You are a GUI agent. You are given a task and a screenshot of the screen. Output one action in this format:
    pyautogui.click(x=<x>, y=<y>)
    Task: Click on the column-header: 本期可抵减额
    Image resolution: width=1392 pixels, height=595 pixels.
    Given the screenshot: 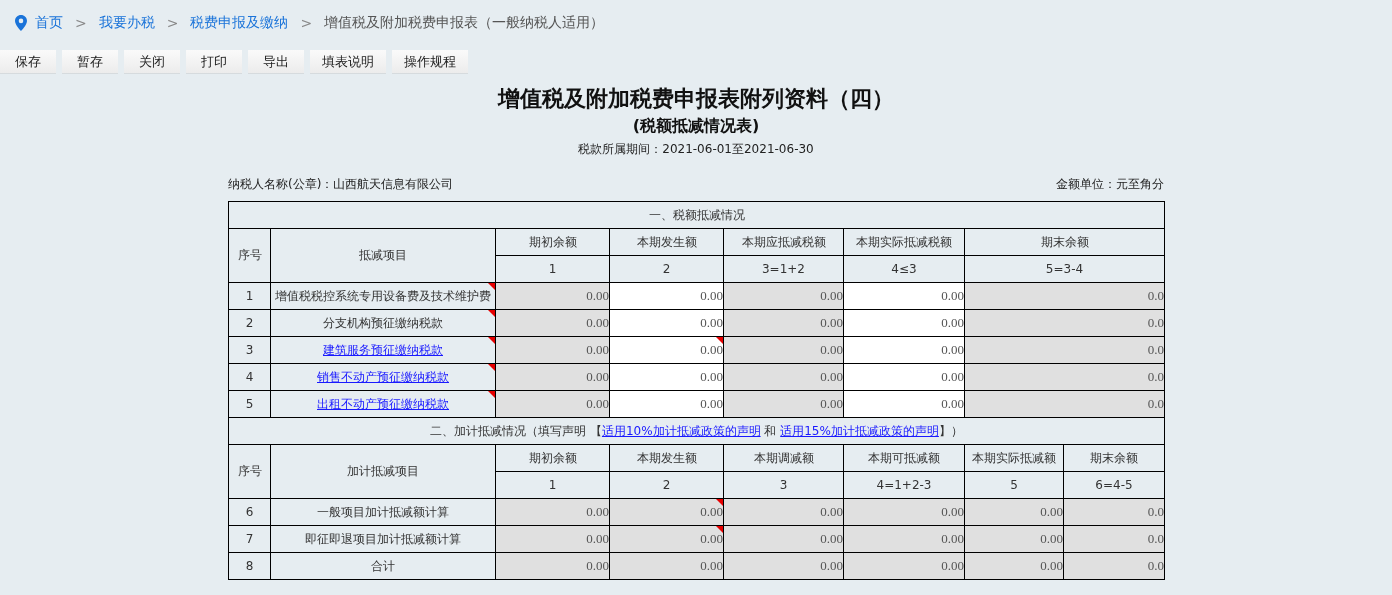 What is the action you would take?
    pyautogui.click(x=904, y=458)
    